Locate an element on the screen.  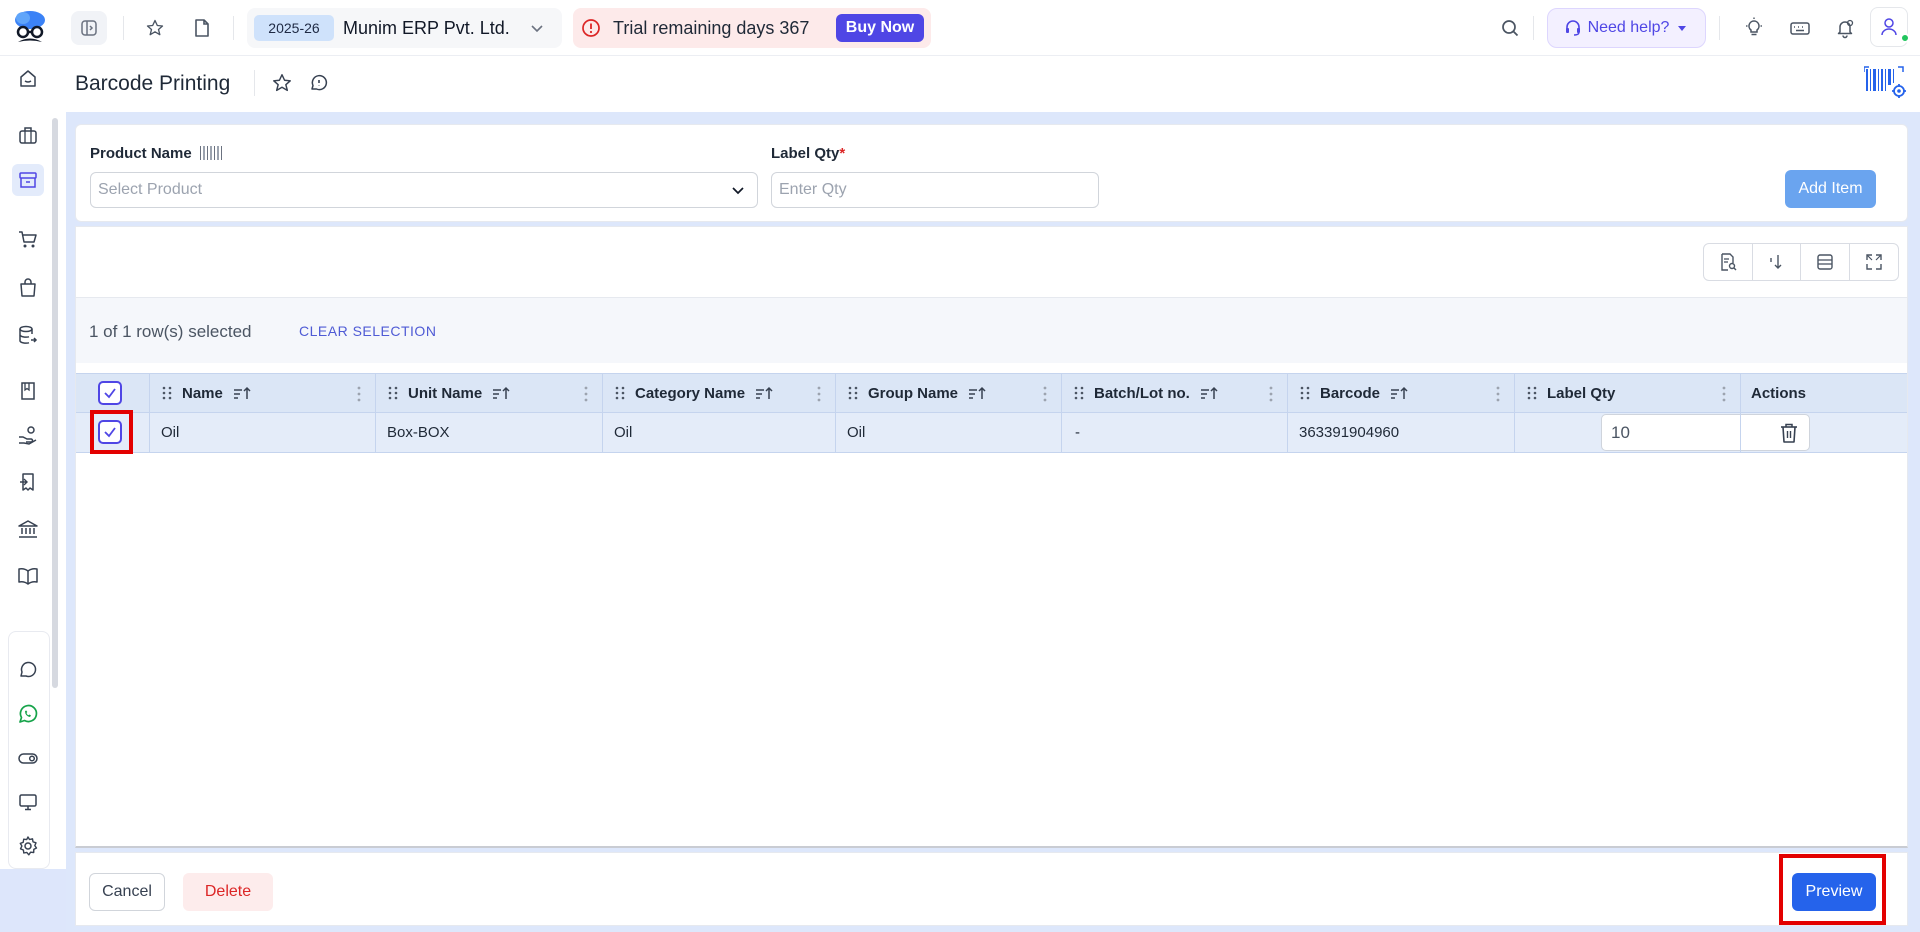
receipt-icon is located at coordinates (28, 482).